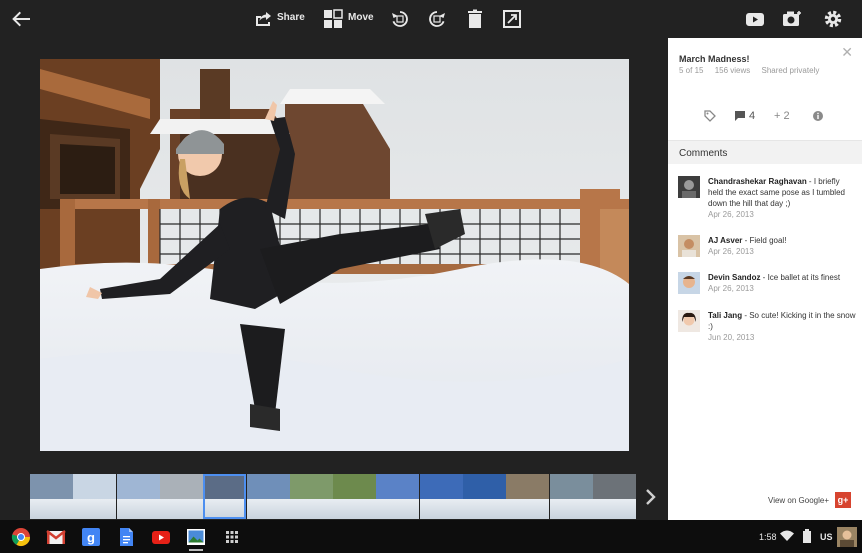 Image resolution: width=862 pixels, height=553 pixels. What do you see at coordinates (703, 153) in the screenshot?
I see `comments-title: Comments` at bounding box center [703, 153].